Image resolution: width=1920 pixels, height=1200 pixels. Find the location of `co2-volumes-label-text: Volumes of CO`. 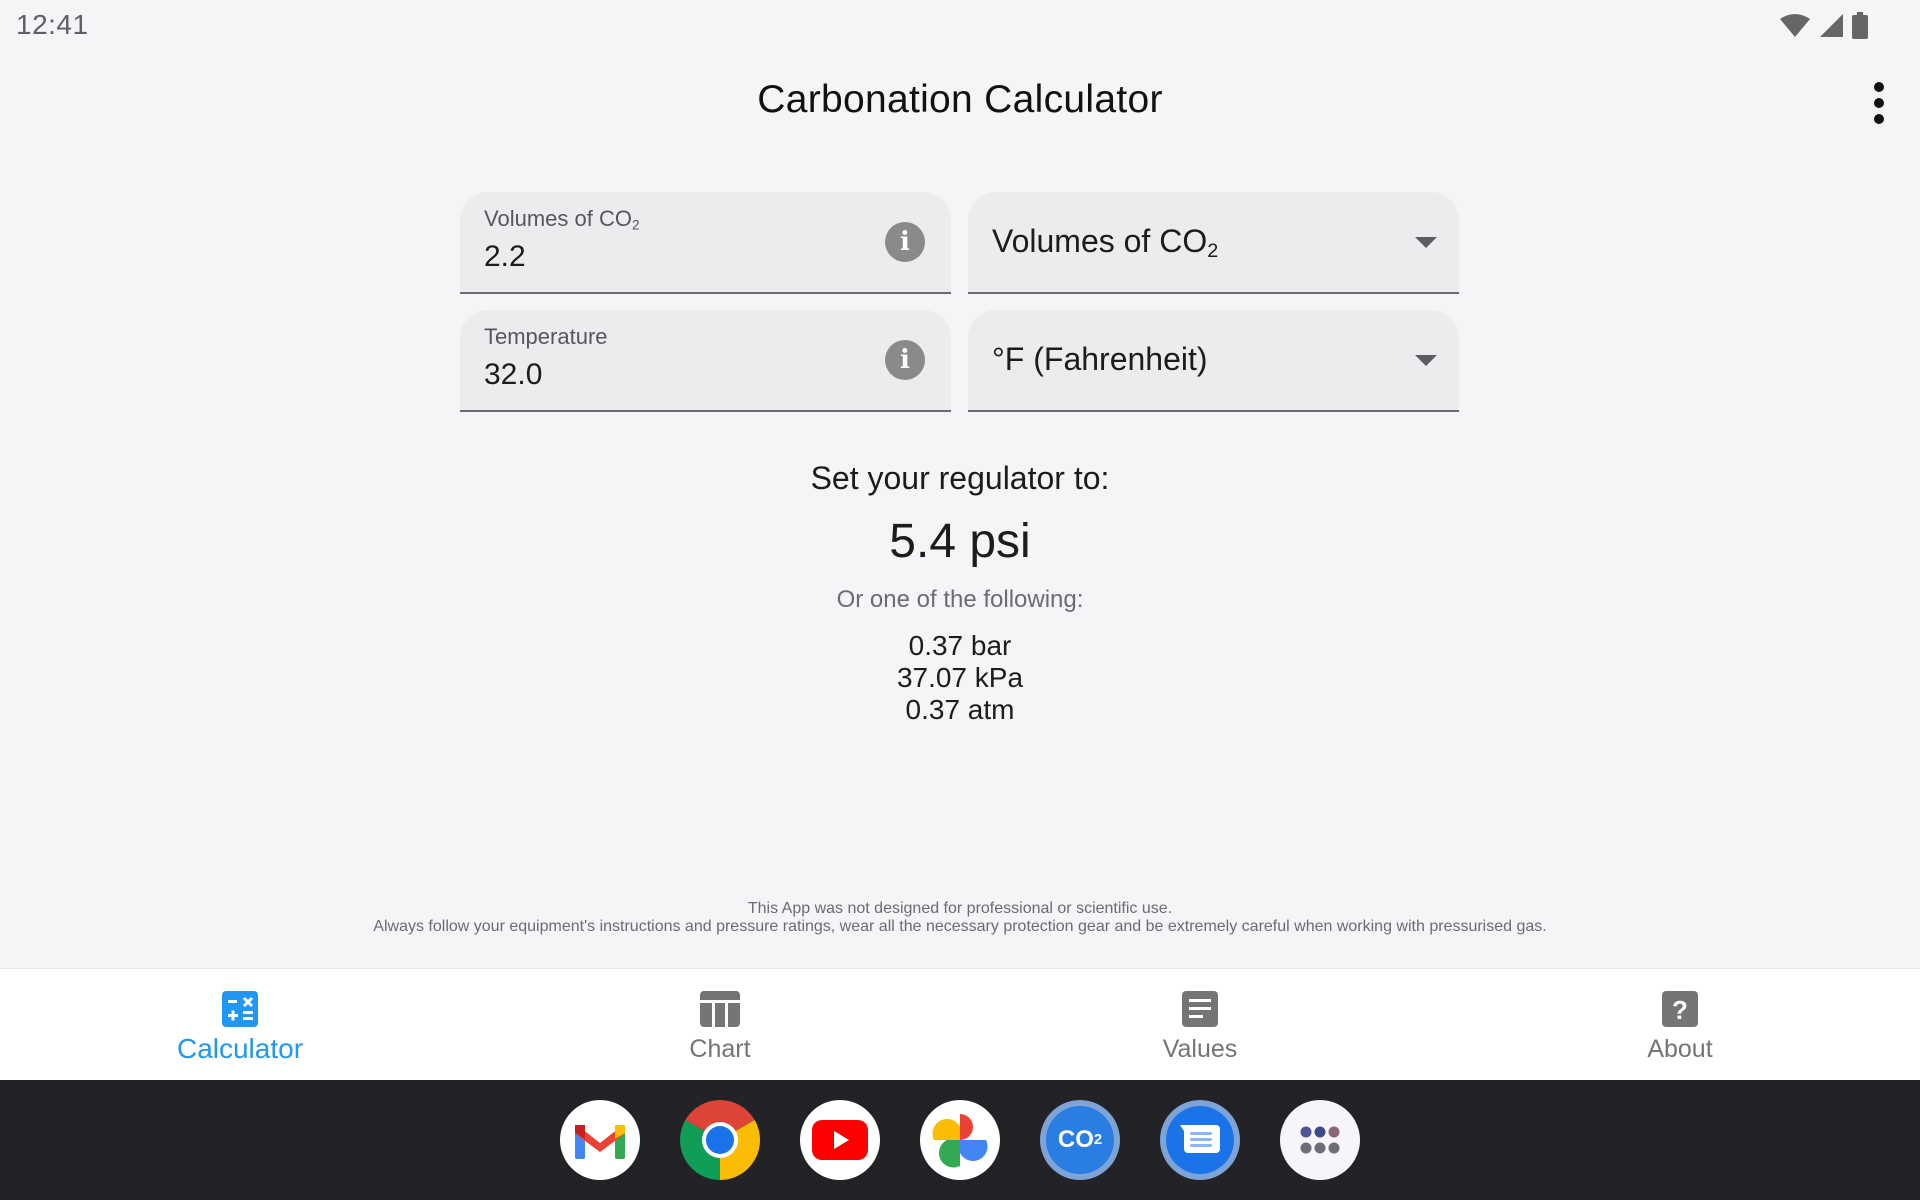

co2-volumes-label-text: Volumes of CO is located at coordinates (558, 218).